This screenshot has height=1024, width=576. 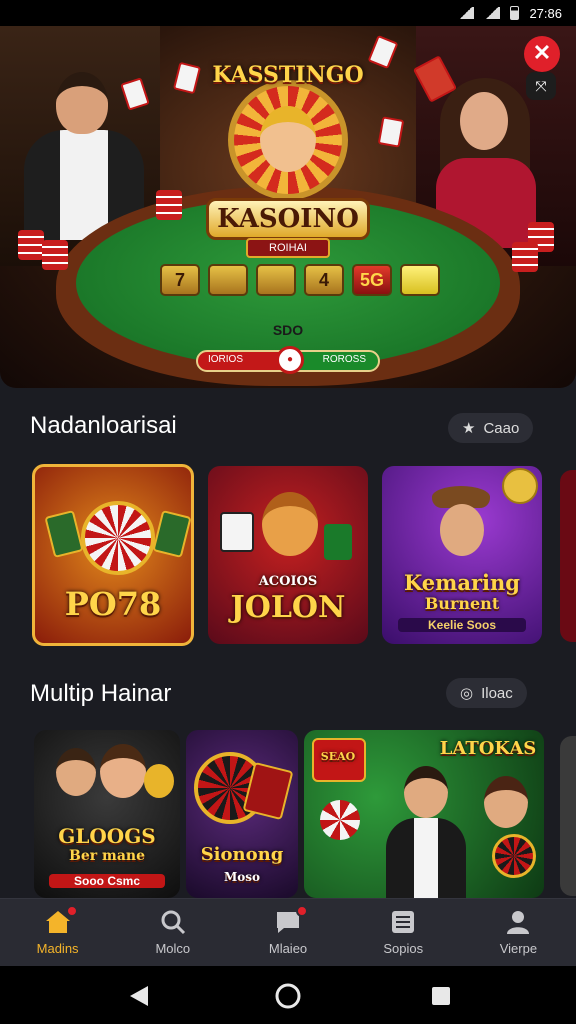 I want to click on cowboy-character, so click(x=462, y=530).